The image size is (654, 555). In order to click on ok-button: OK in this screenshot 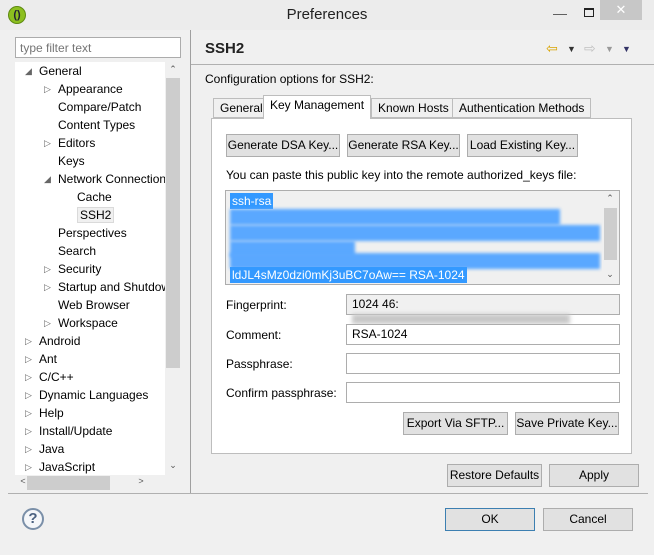, I will do `click(490, 519)`.